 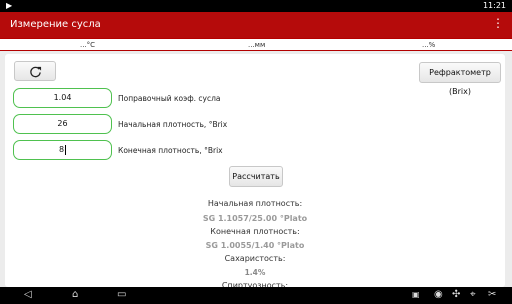 What do you see at coordinates (492, 295) in the screenshot?
I see `cut-icon: ✂` at bounding box center [492, 295].